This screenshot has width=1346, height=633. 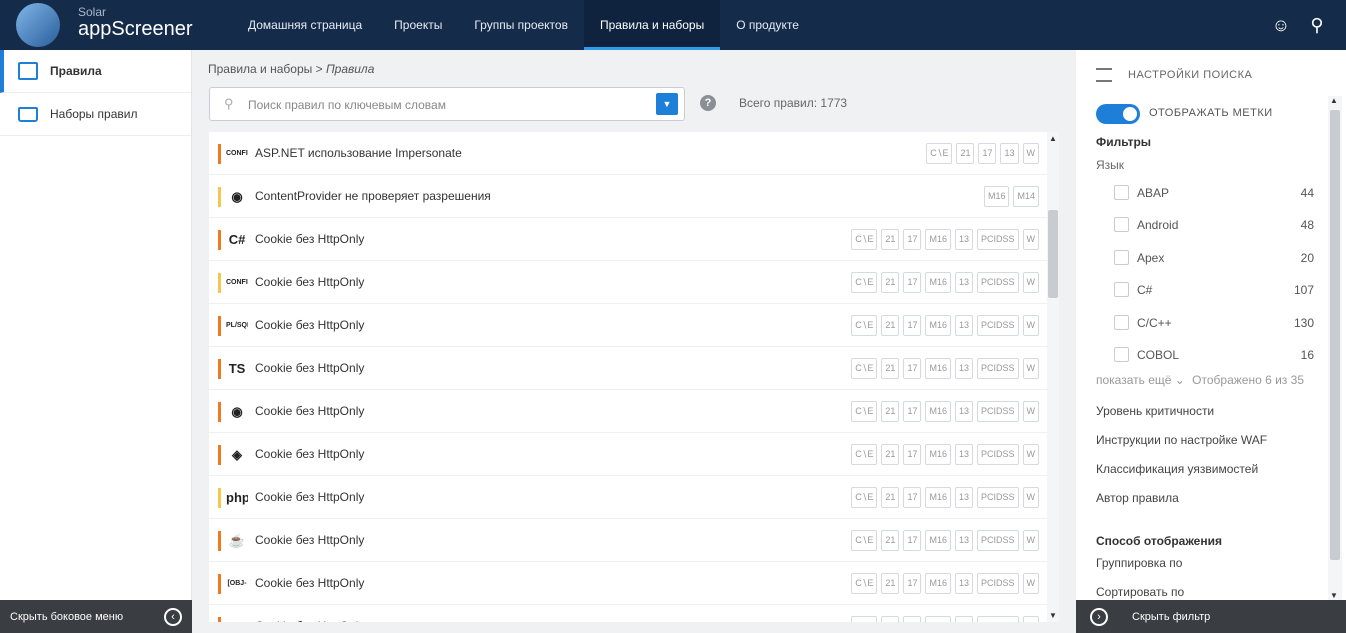 What do you see at coordinates (1317, 25) in the screenshot?
I see `user-icon: ⚲` at bounding box center [1317, 25].